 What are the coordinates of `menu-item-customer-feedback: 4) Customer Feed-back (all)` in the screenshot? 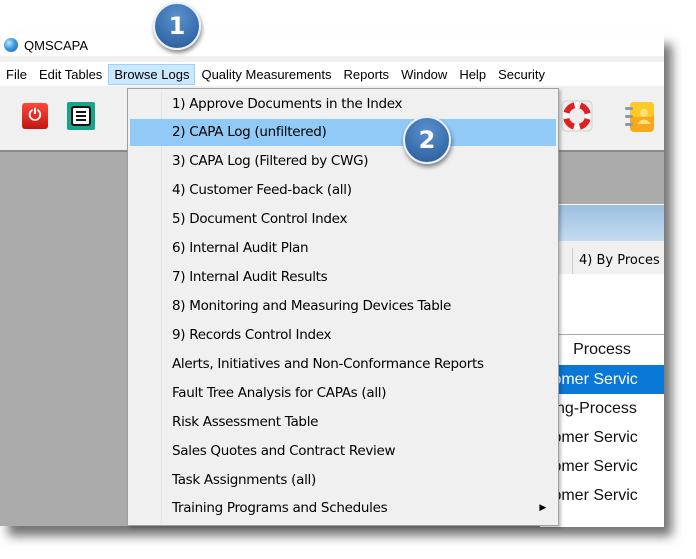 It's located at (343, 190).